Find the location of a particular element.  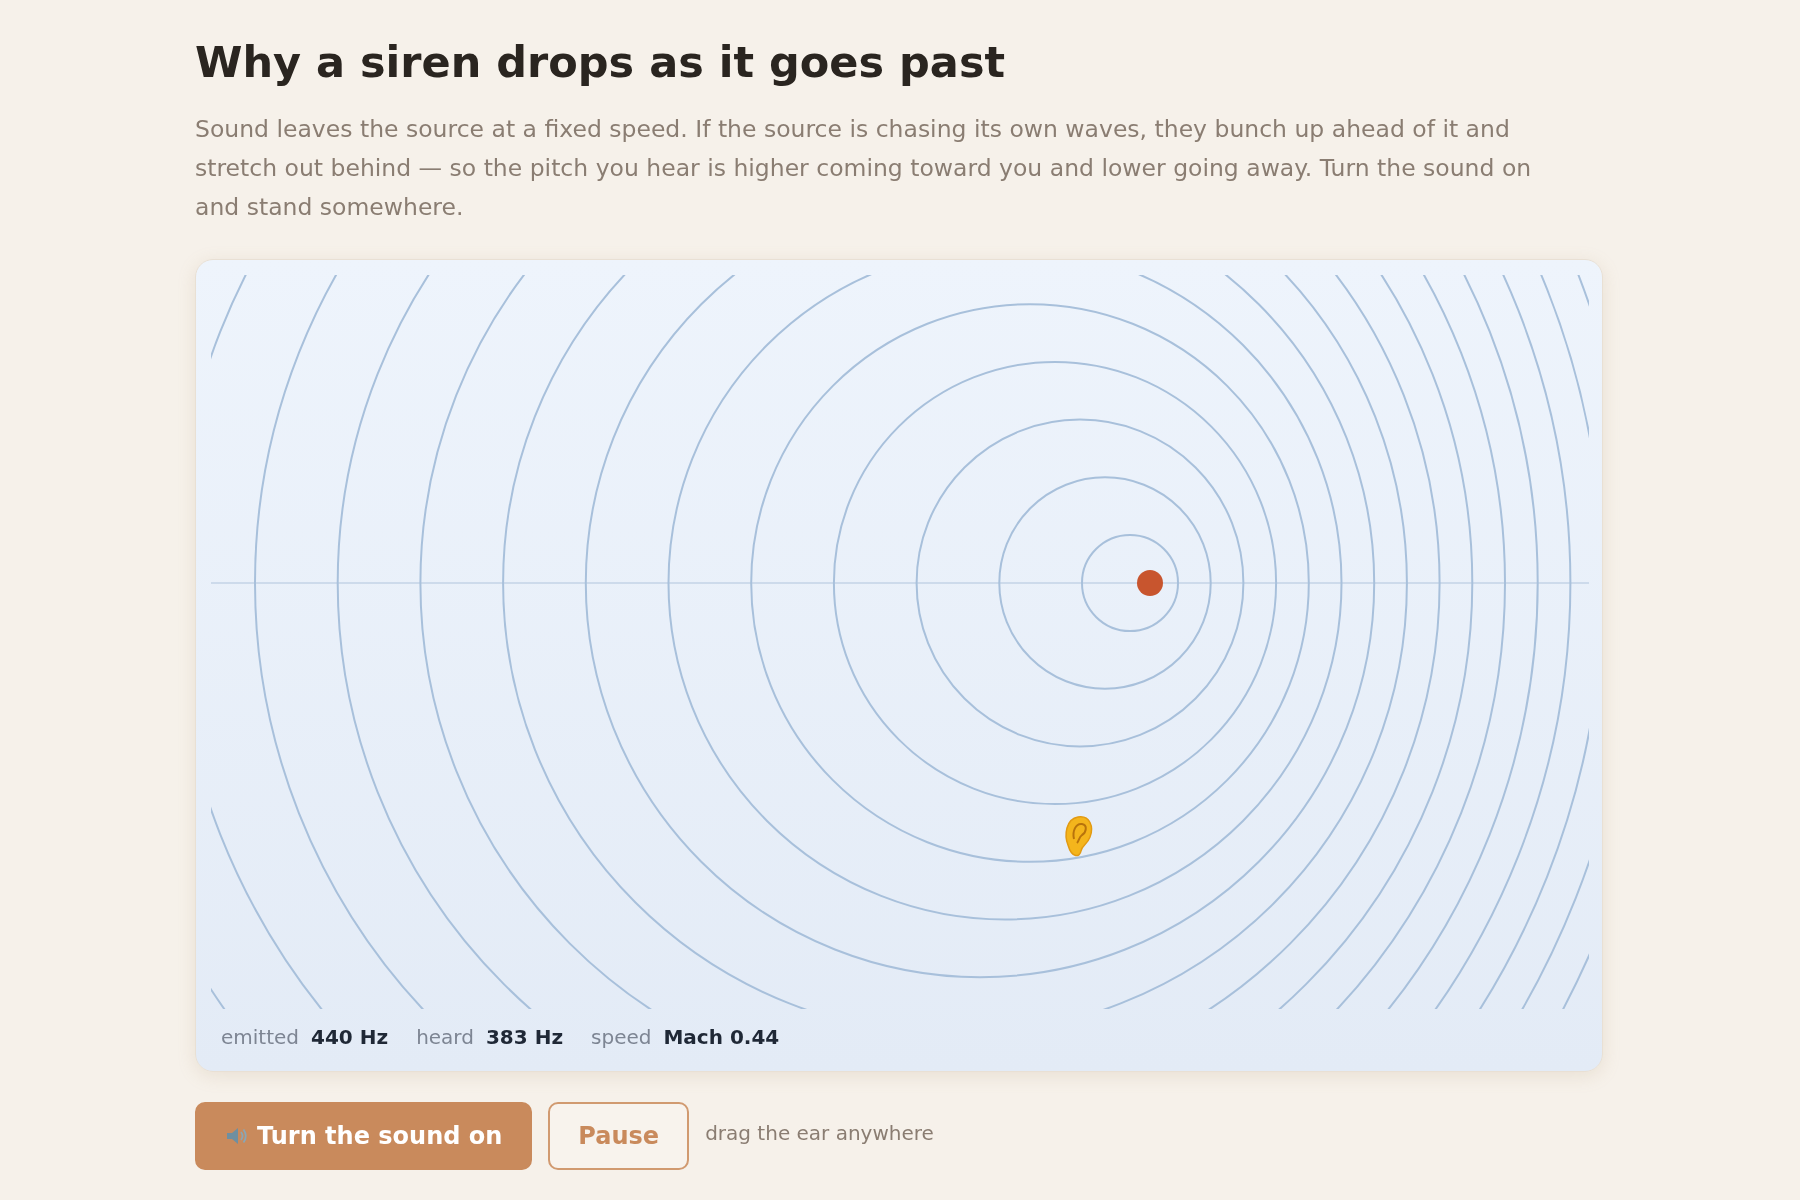

readout-value: 440 Hz is located at coordinates (350, 1037).